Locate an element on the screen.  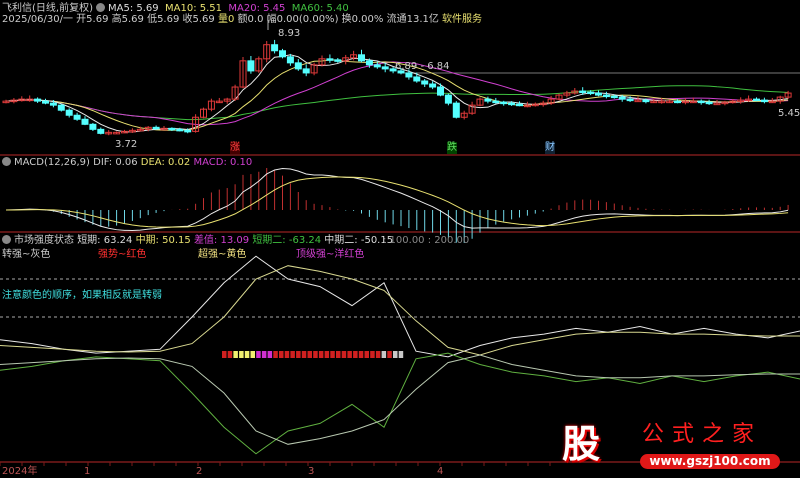
macd-dif: DIF: 0.06 is located at coordinates (115, 162).